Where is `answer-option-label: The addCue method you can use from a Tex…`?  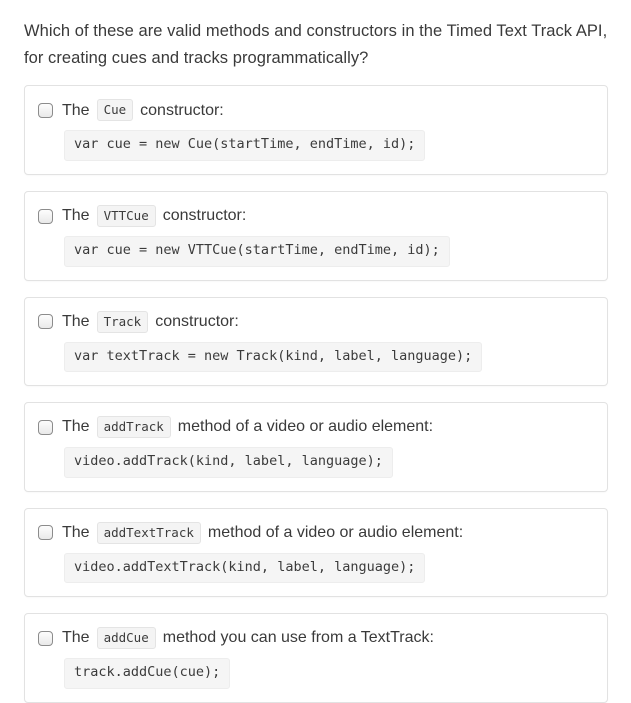 answer-option-label: The addCue method you can use from a Tex… is located at coordinates (248, 638).